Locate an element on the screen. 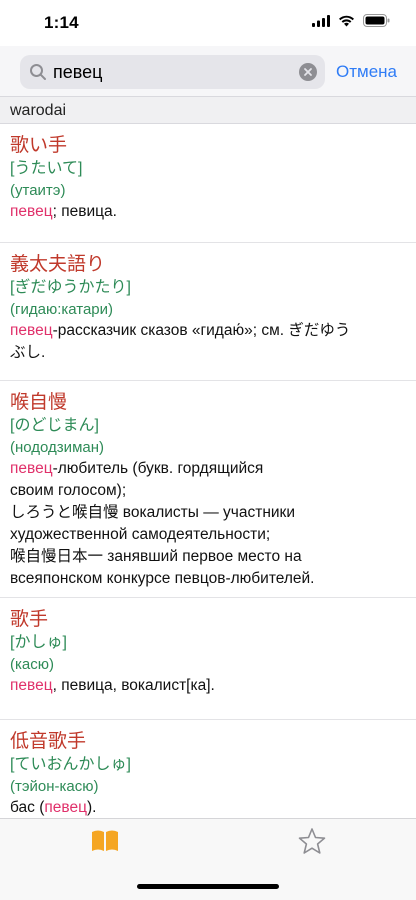  status-time: 1:14 is located at coordinates (61, 22).